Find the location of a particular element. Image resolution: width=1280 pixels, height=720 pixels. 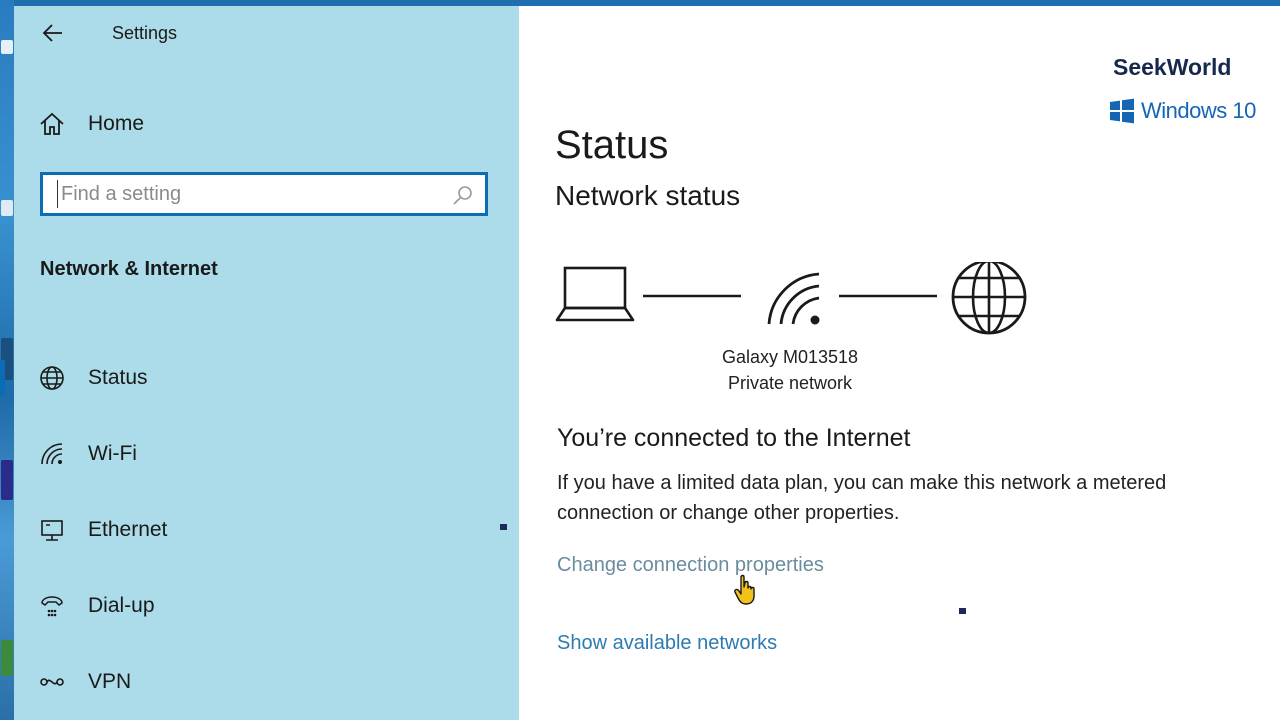

sidebar-item-label: Home is located at coordinates (116, 123).